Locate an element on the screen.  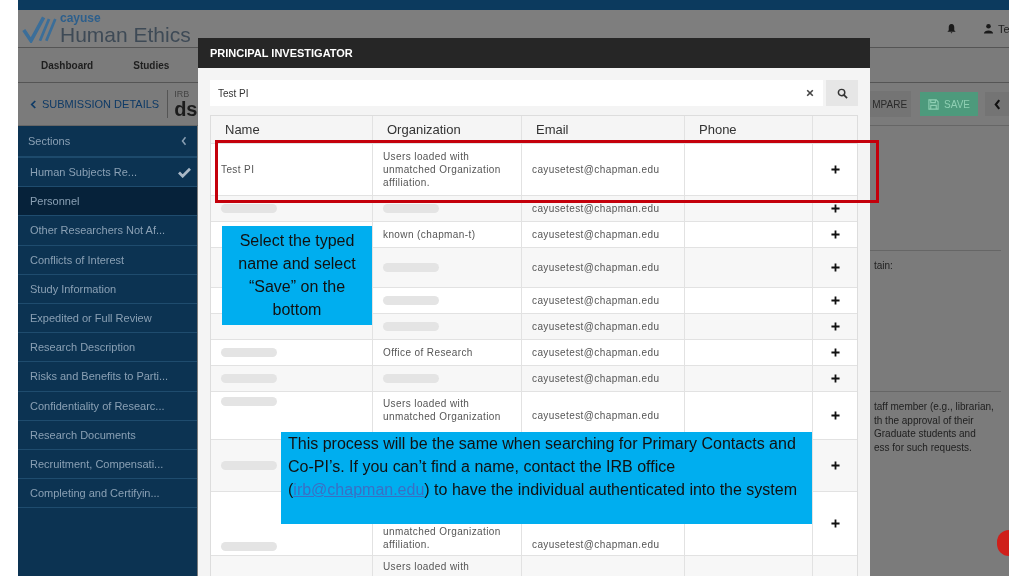
content-label: tain: is located at coordinates (884, 265).